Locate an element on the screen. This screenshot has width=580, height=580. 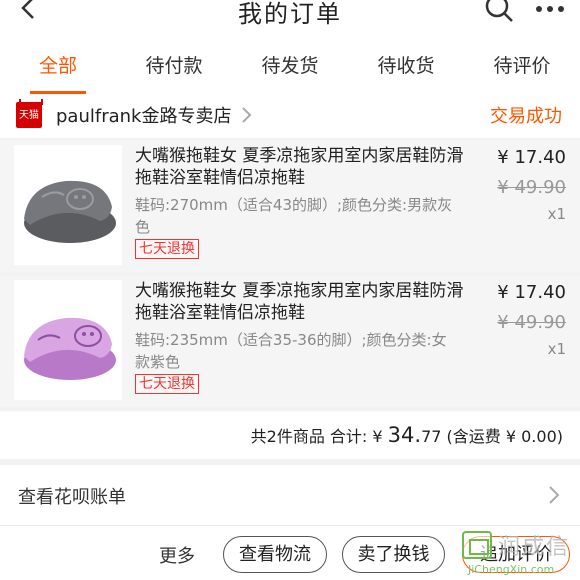
order-status: 交易成功 is located at coordinates (526, 116).